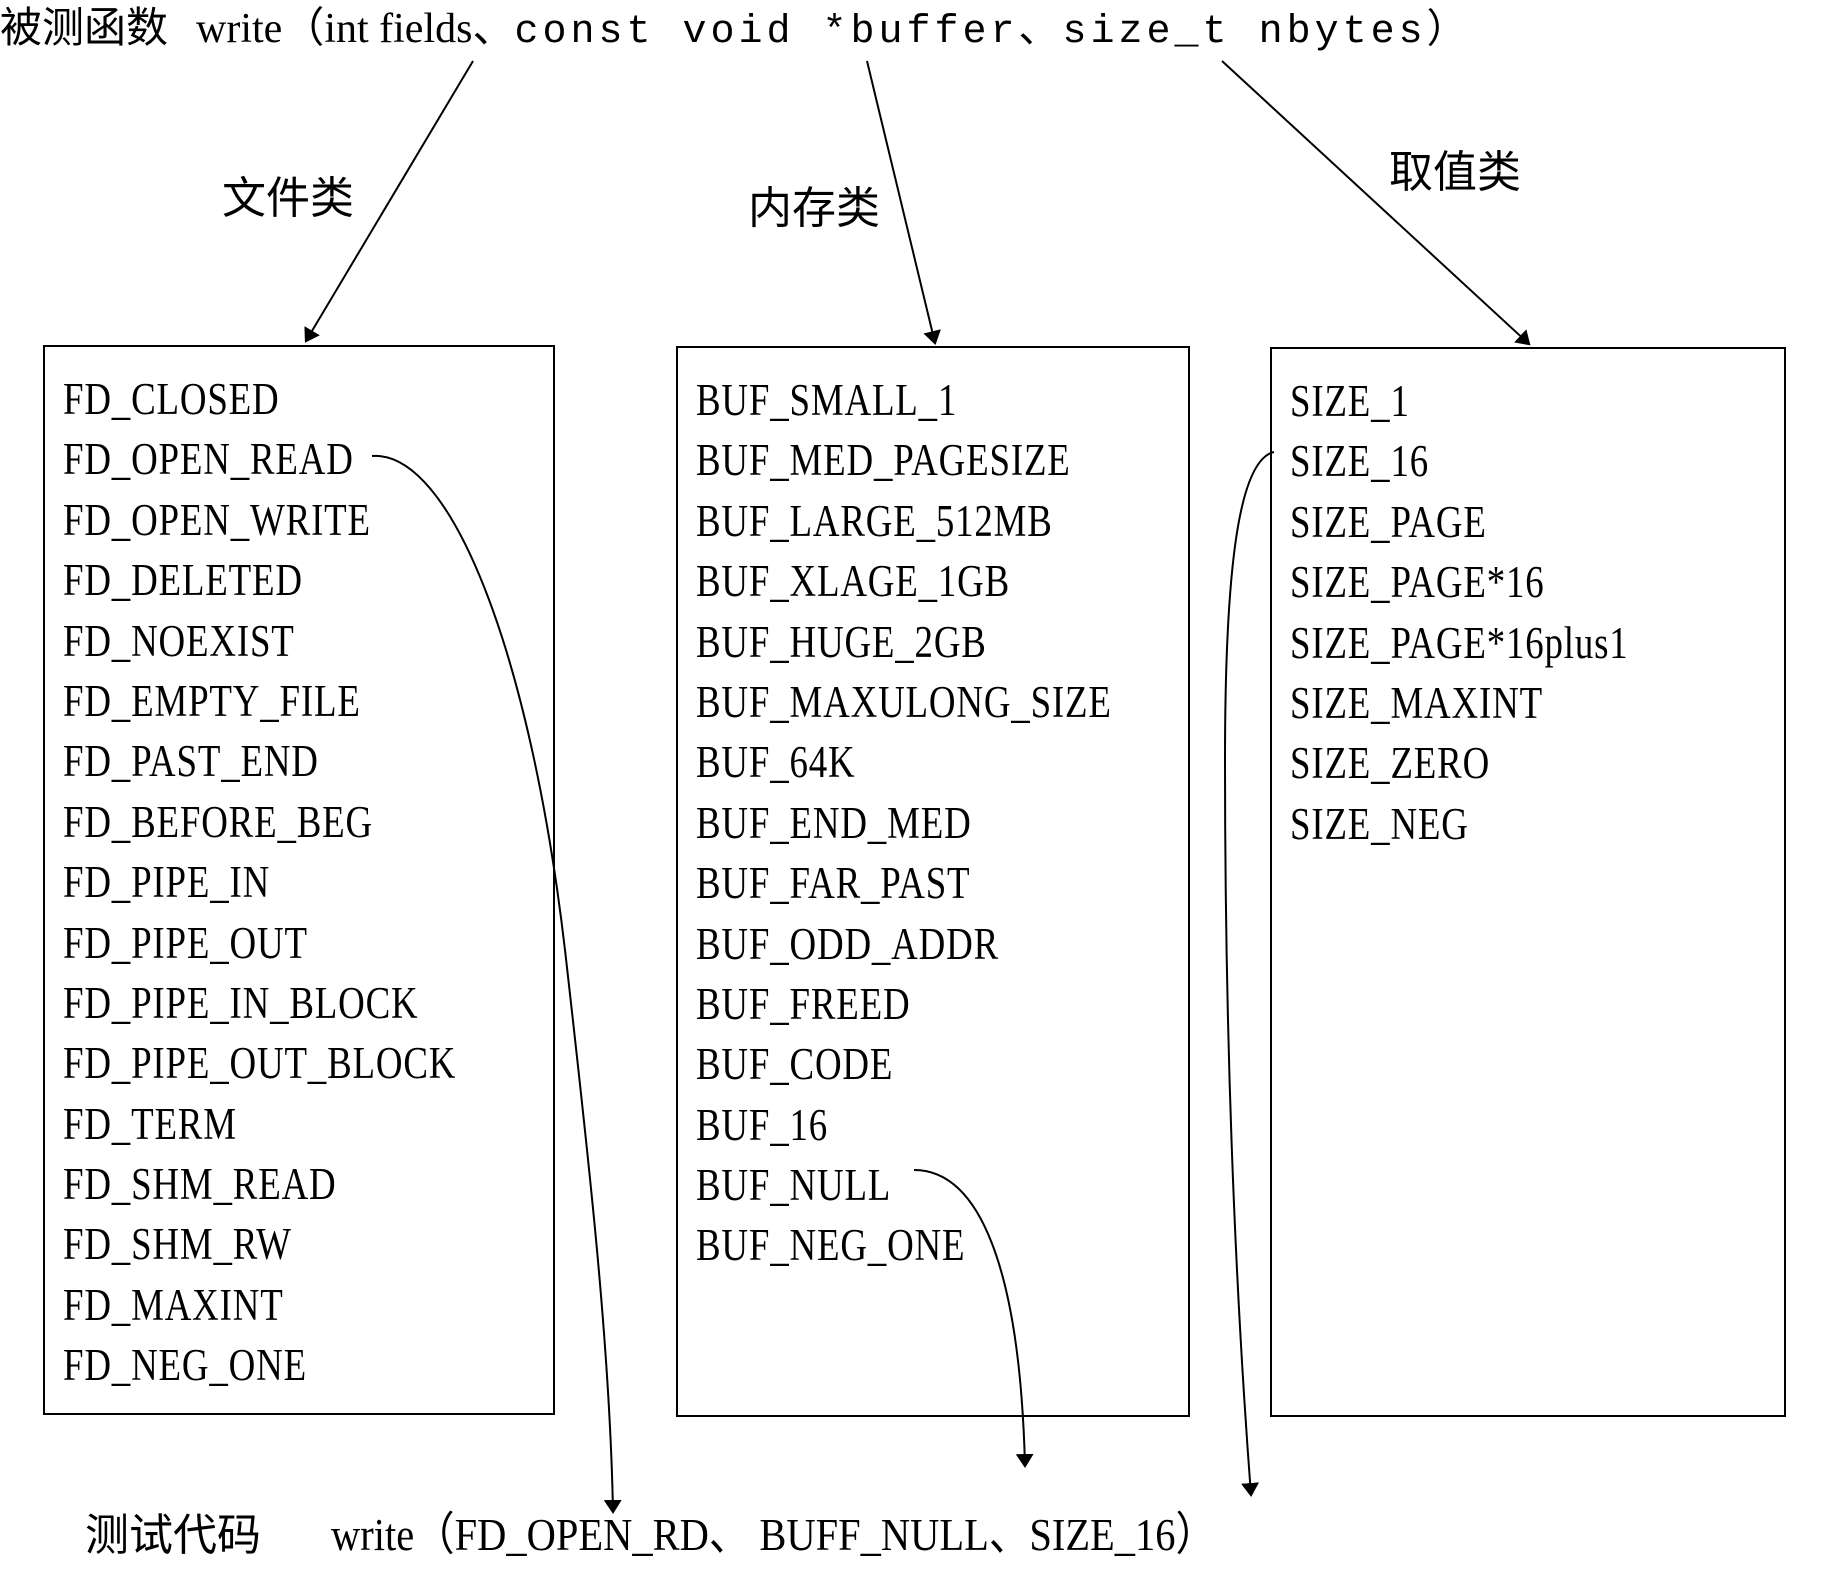 Image resolution: width=1830 pixels, height=1576 pixels. Describe the element at coordinates (173, 1535) in the screenshot. I see `test-code-label: 测试代码` at that location.